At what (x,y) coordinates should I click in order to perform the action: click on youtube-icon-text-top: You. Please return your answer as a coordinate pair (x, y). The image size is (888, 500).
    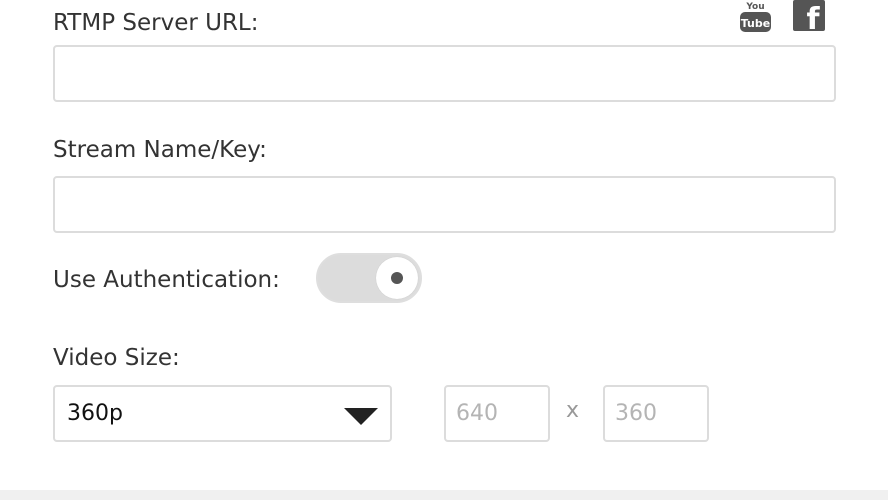
    Looking at the image, I should click on (754, 7).